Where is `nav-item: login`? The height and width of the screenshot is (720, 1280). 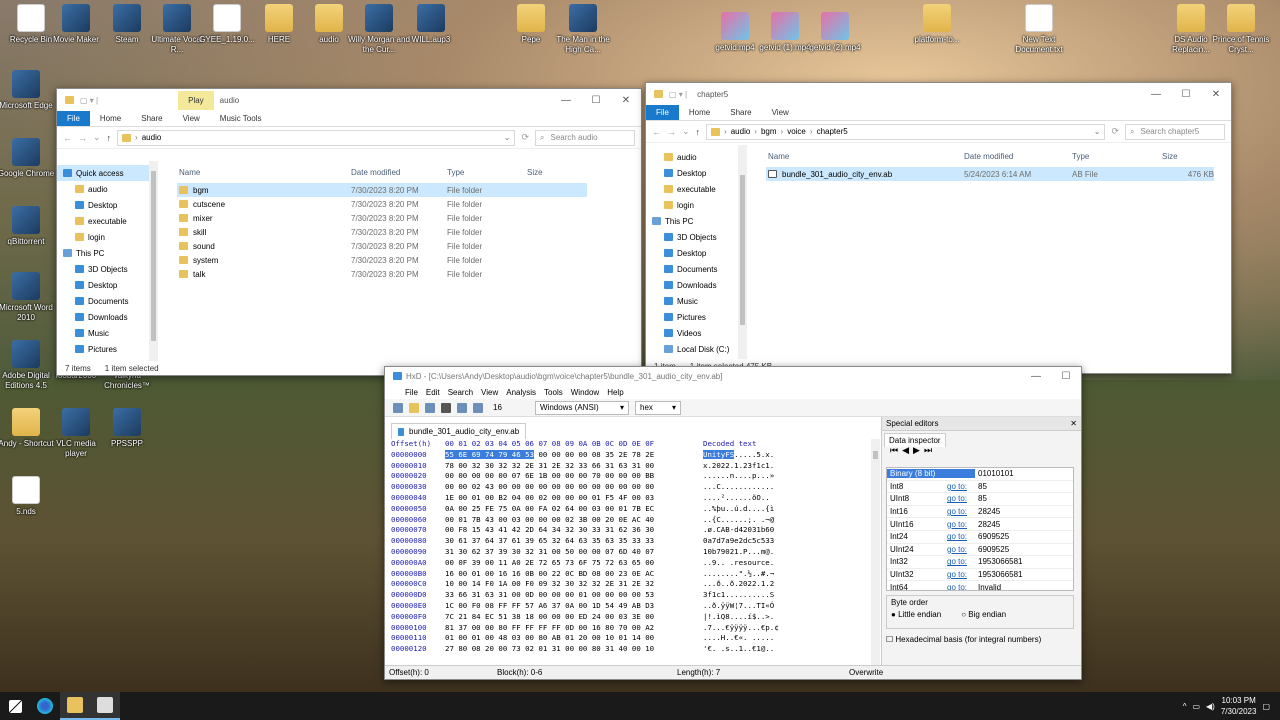
nav-item: login is located at coordinates (695, 205).